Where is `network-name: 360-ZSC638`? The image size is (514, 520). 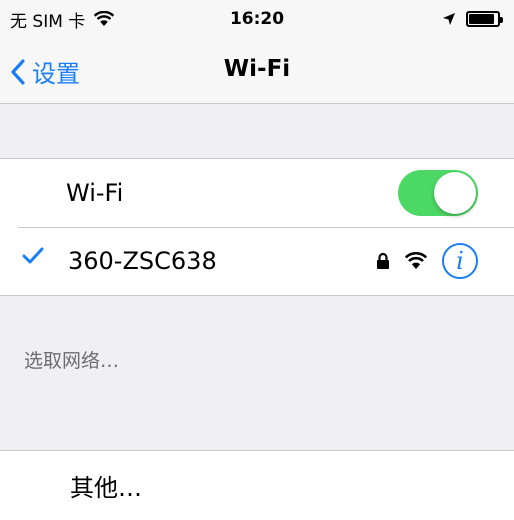 network-name: 360-ZSC638 is located at coordinates (142, 261).